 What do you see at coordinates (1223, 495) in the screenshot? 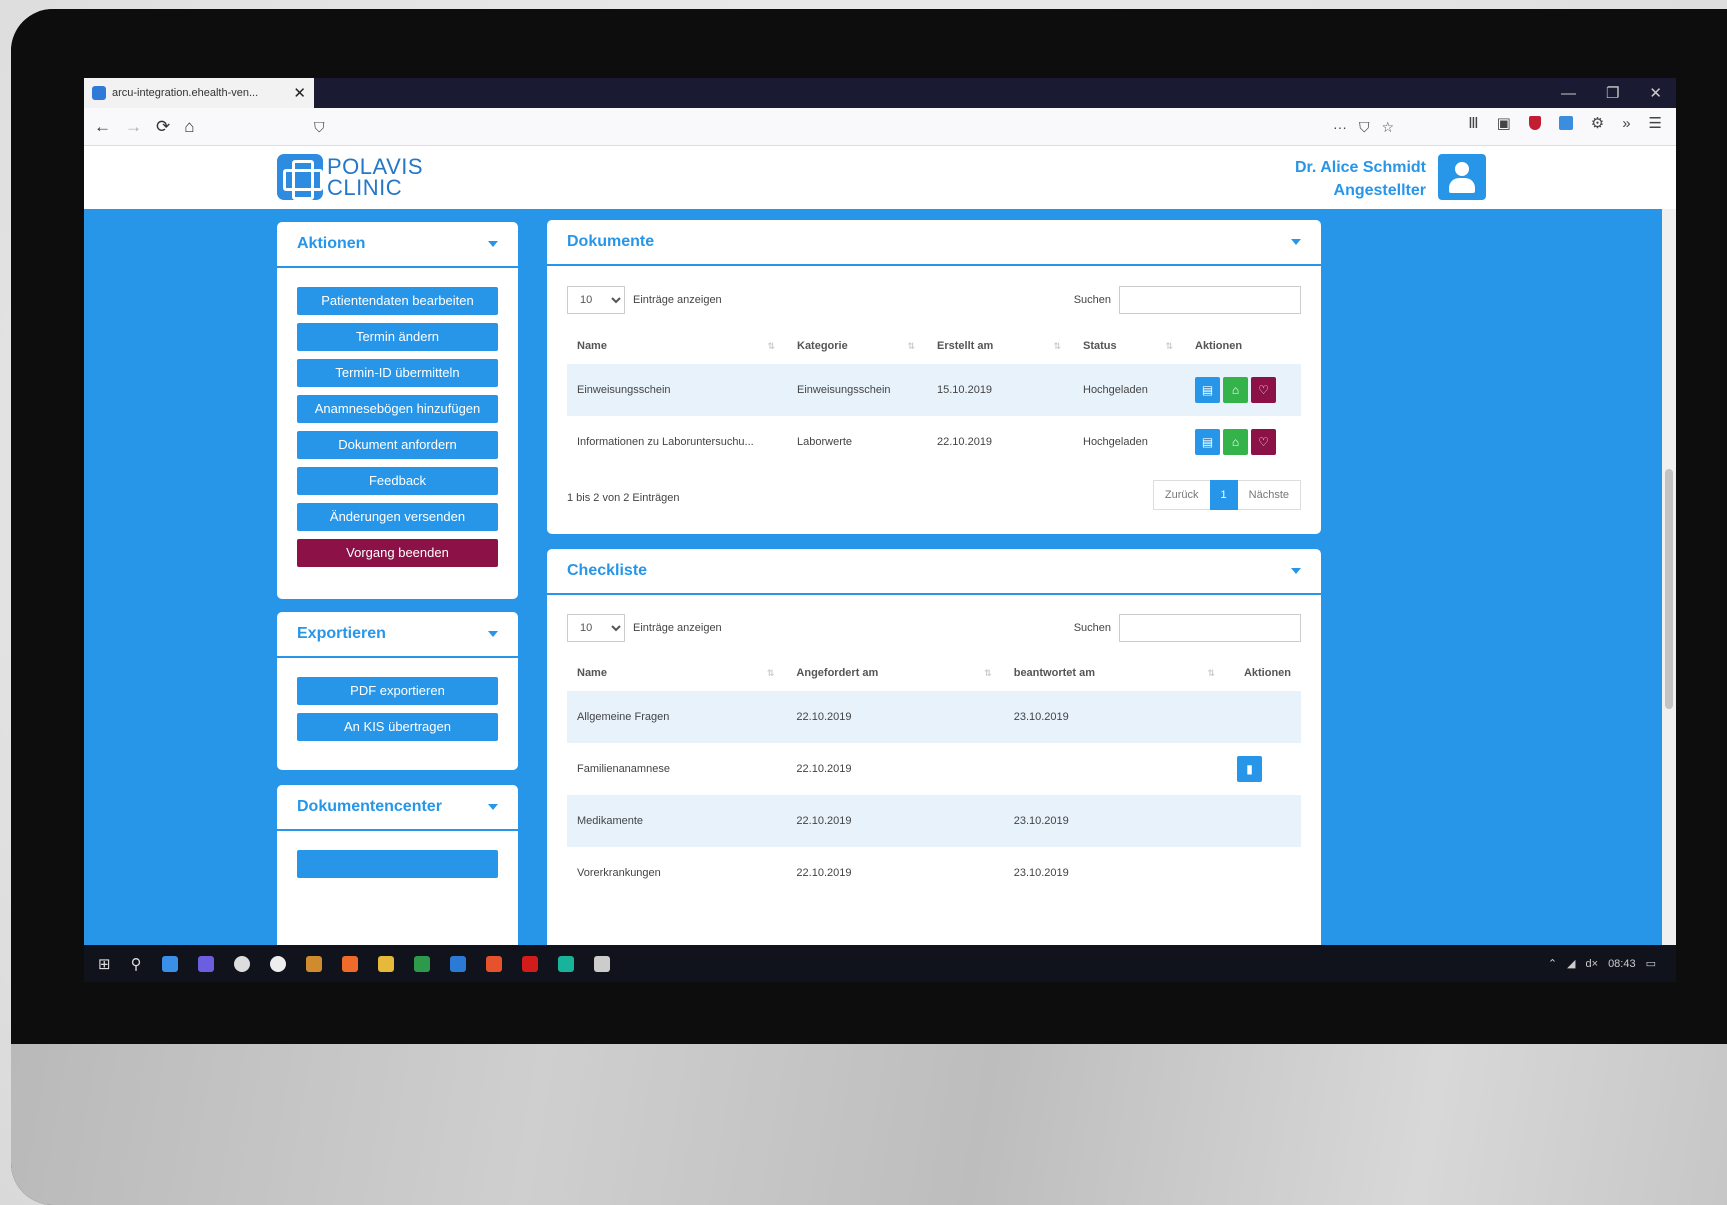
I see `page-button: 1` at bounding box center [1223, 495].